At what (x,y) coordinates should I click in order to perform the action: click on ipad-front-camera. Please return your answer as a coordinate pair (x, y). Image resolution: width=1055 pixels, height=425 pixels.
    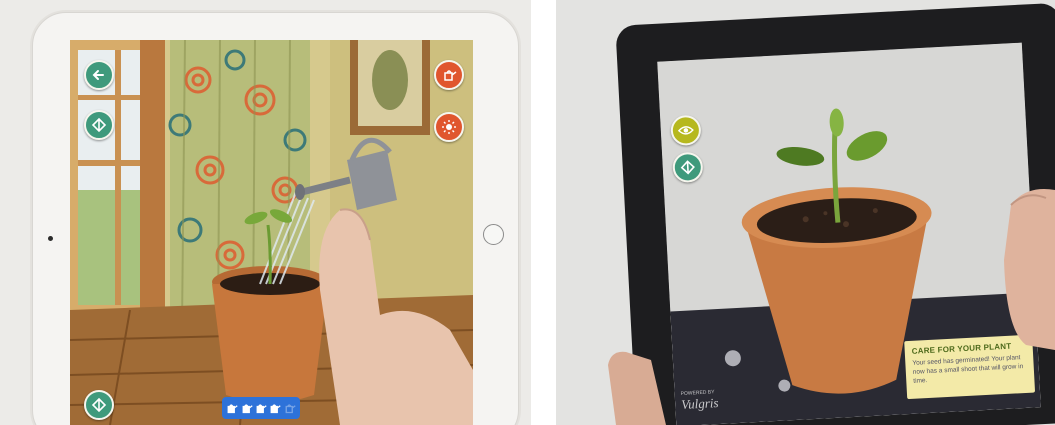
    Looking at the image, I should click on (50, 238).